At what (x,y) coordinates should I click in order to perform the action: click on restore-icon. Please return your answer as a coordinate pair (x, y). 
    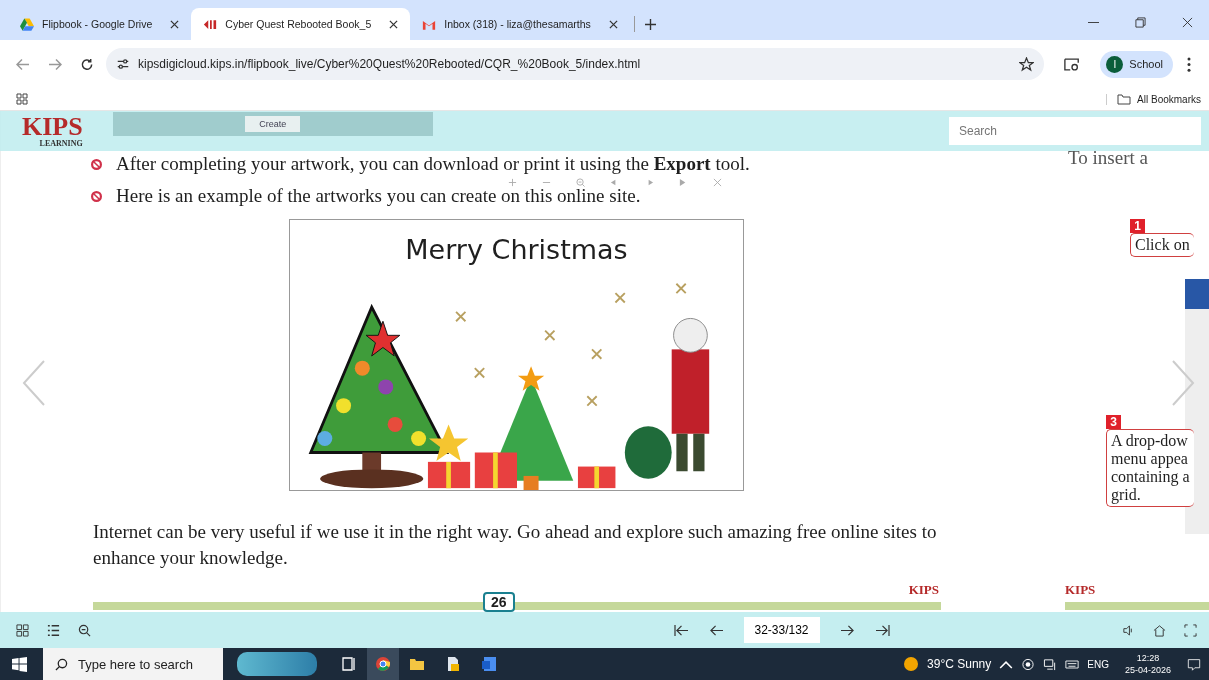
    Looking at the image, I should click on (1140, 22).